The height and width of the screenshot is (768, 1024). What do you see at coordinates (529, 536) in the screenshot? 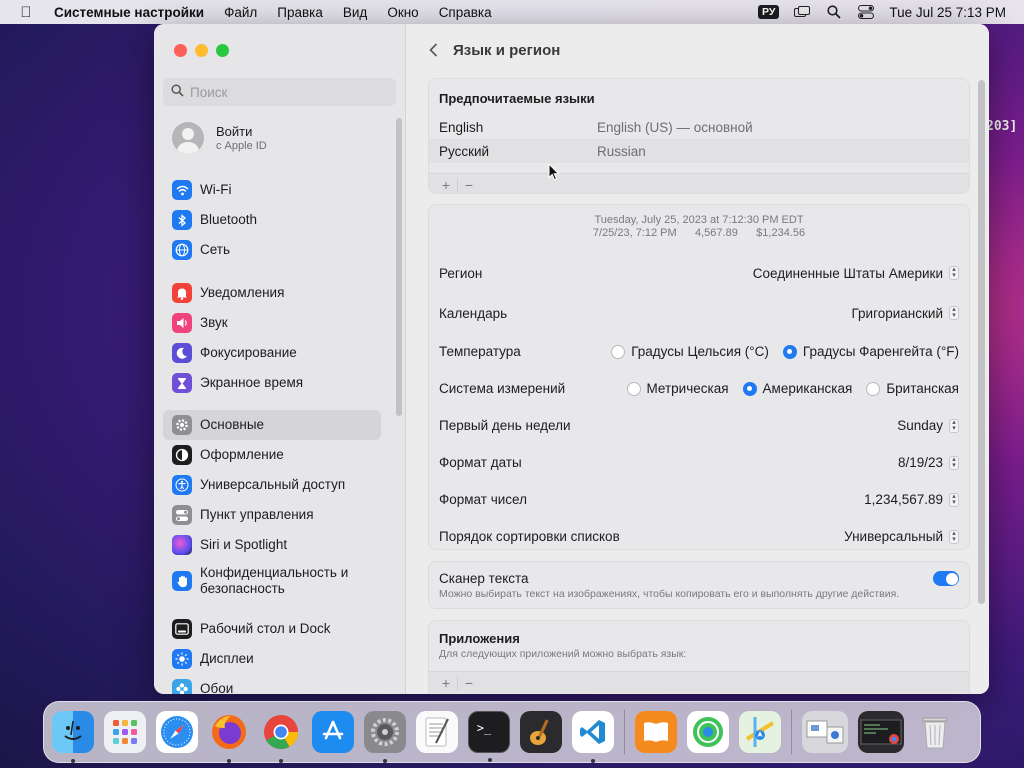
I see `sort-order-label: Порядок сортировки списков` at bounding box center [529, 536].